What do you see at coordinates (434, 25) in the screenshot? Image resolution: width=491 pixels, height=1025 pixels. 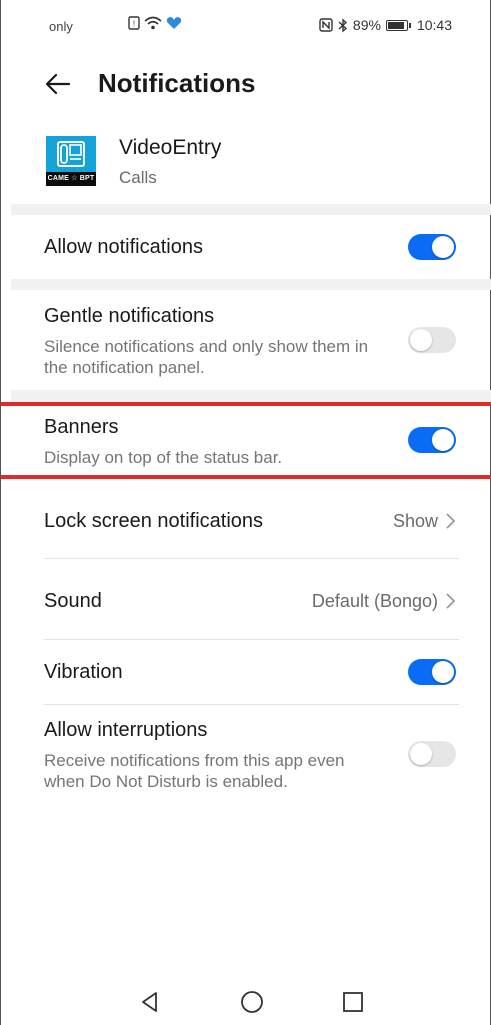 I see `clock: 10:43` at bounding box center [434, 25].